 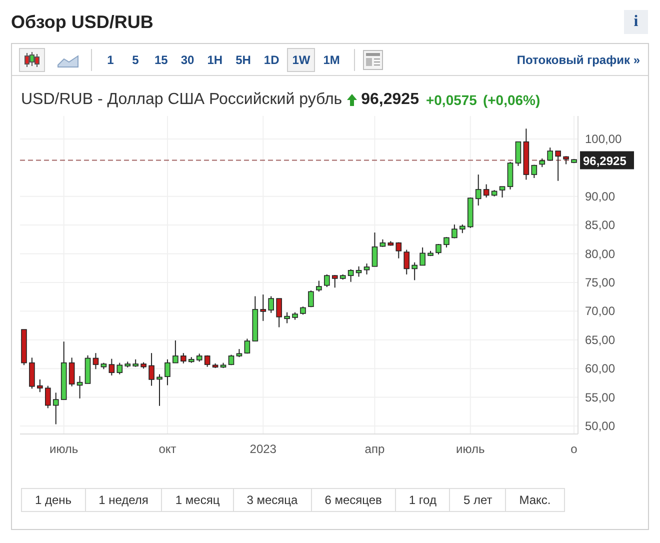 I want to click on interval-tab: 5H, so click(x=243, y=60).